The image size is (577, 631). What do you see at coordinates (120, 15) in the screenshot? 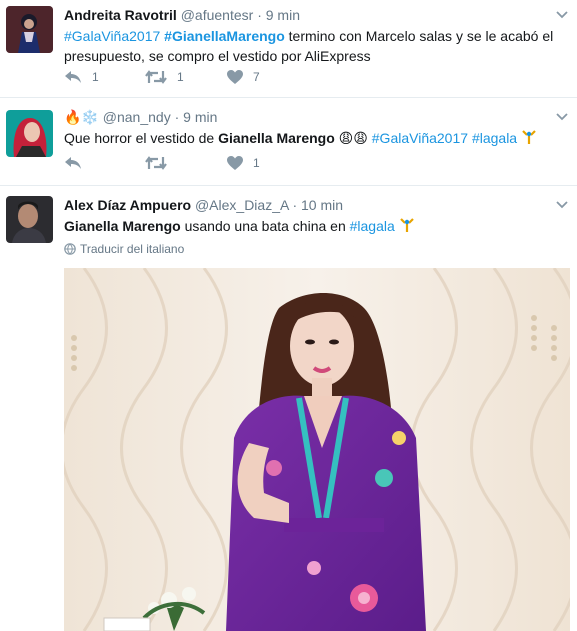
I see `user-name: Andreita Ravotril` at bounding box center [120, 15].